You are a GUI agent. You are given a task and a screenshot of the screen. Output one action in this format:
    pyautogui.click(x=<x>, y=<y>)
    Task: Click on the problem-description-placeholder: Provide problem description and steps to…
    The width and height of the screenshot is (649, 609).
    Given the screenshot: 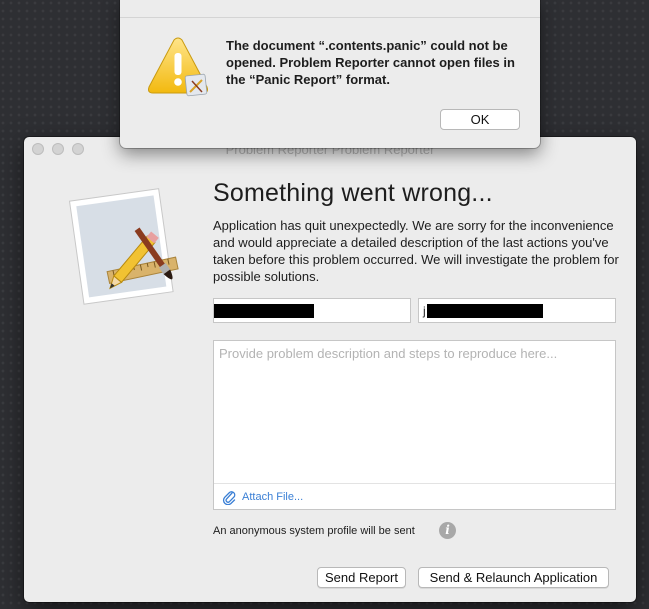 What is the action you would take?
    pyautogui.click(x=388, y=353)
    